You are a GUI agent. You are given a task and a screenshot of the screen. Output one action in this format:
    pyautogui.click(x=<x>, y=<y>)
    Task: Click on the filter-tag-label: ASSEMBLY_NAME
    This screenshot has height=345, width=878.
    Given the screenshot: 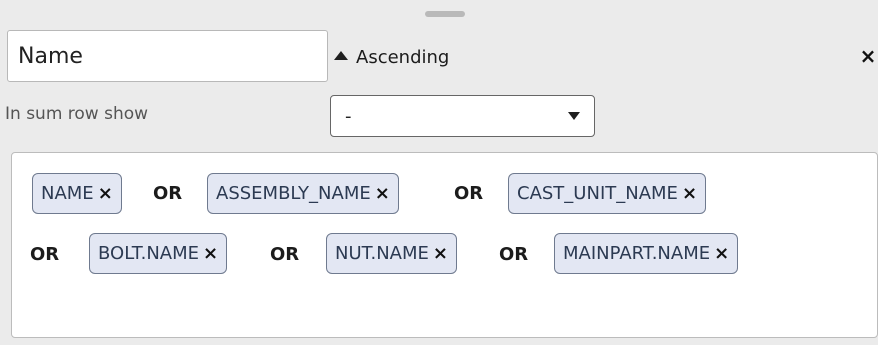 What is the action you would take?
    pyautogui.click(x=293, y=193)
    